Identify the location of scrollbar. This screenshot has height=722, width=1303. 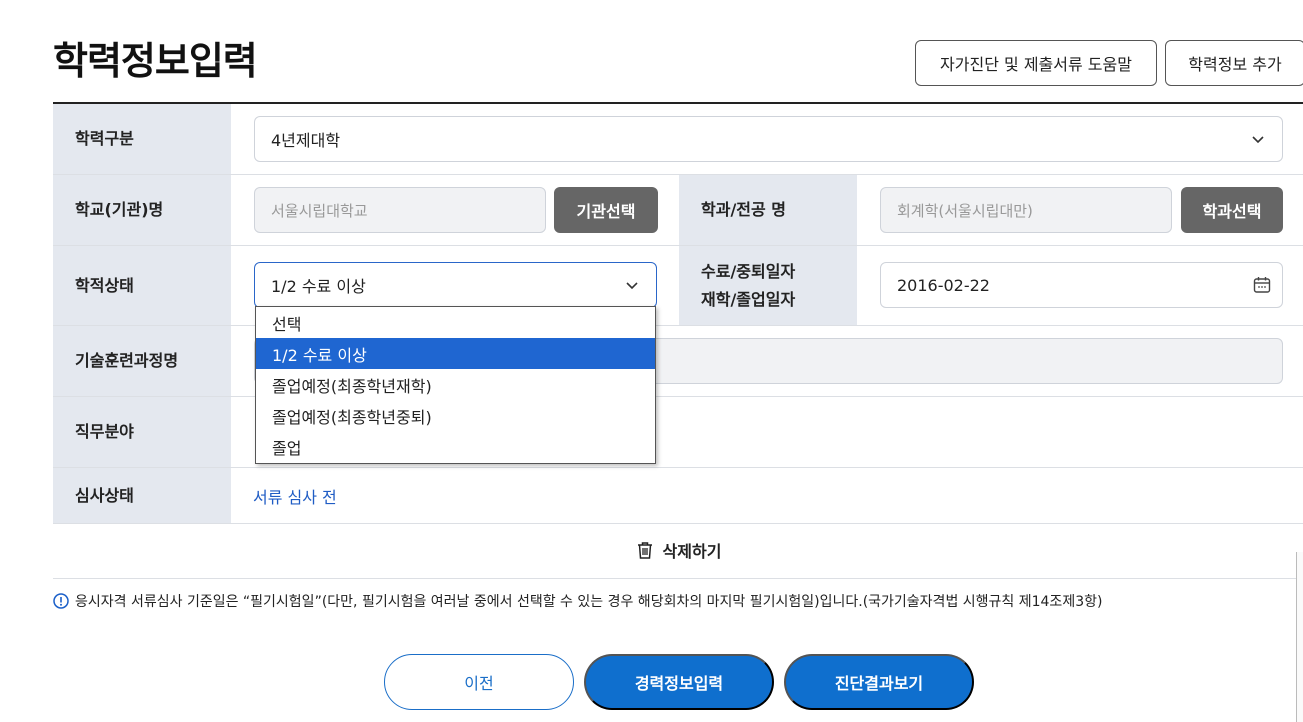
(1299, 637).